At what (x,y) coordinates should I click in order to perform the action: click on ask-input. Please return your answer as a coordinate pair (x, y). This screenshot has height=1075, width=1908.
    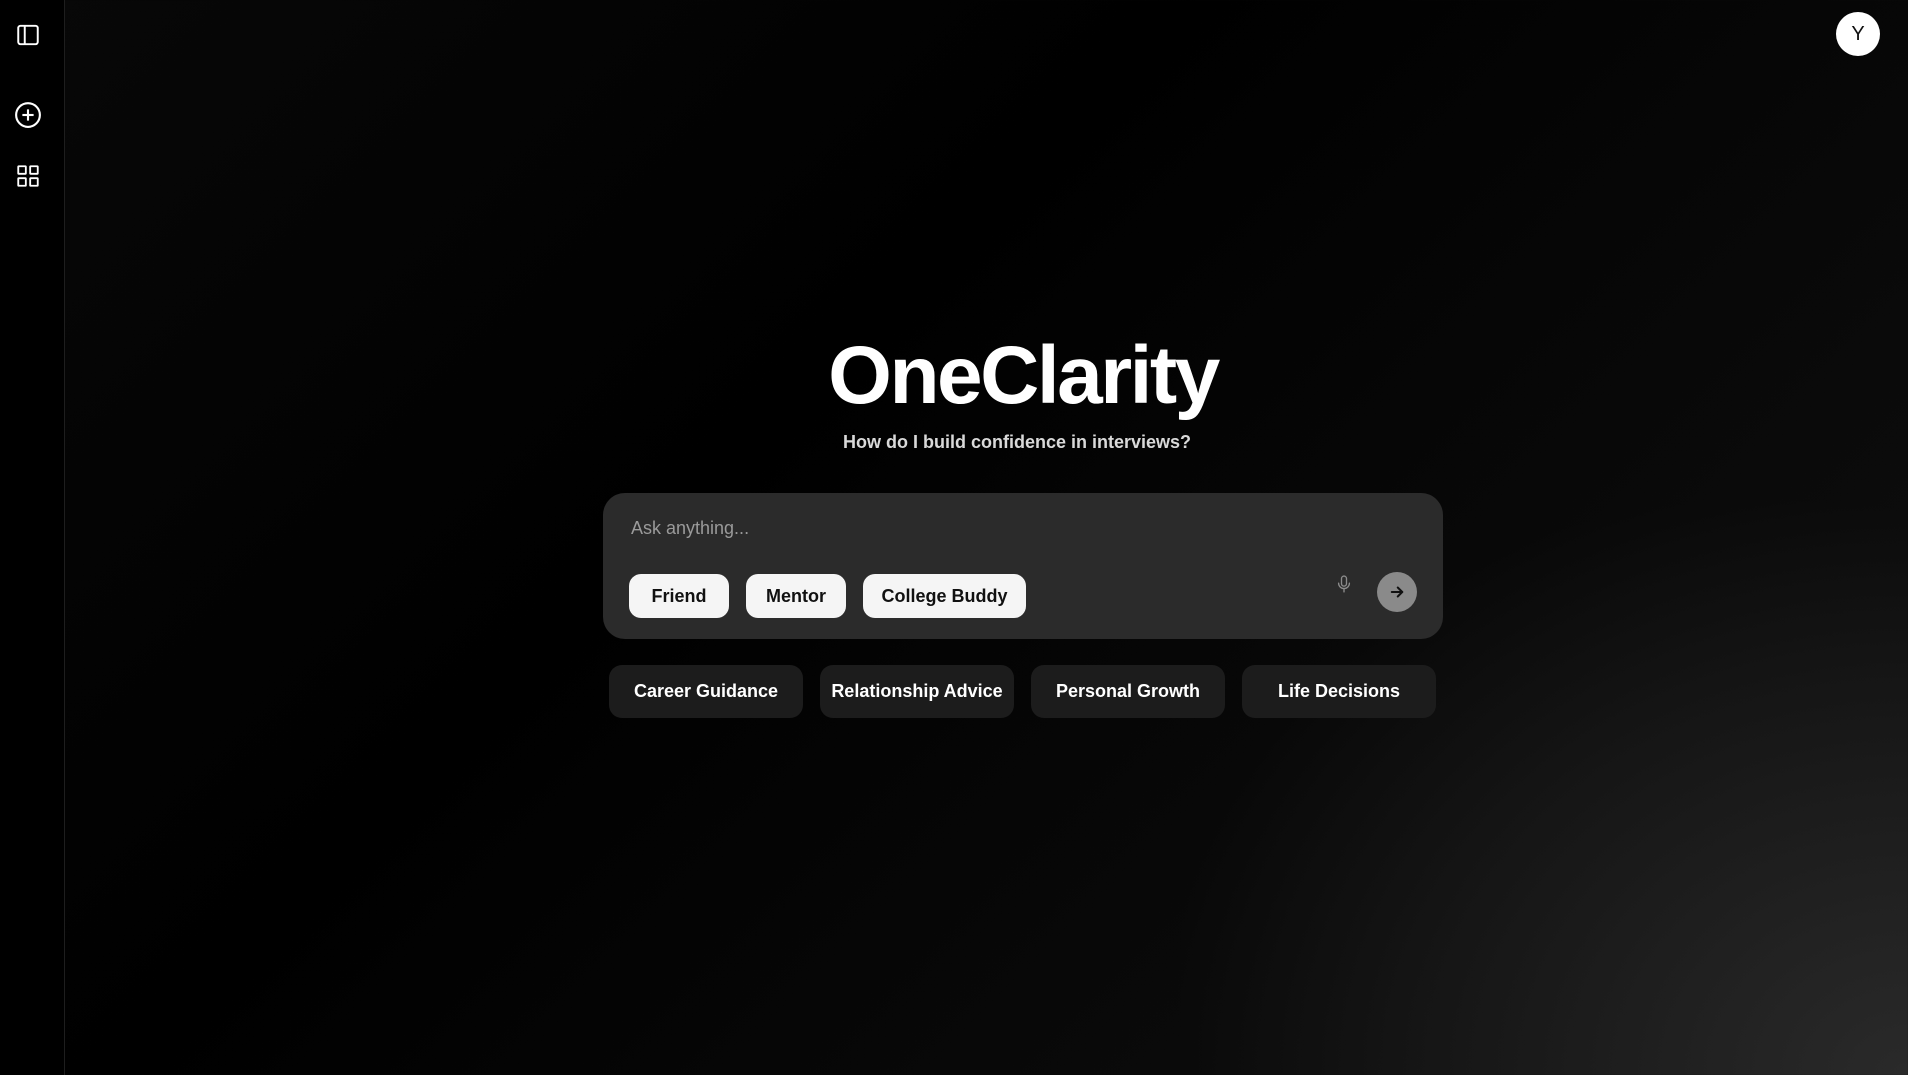
    Looking at the image, I should click on (981, 528).